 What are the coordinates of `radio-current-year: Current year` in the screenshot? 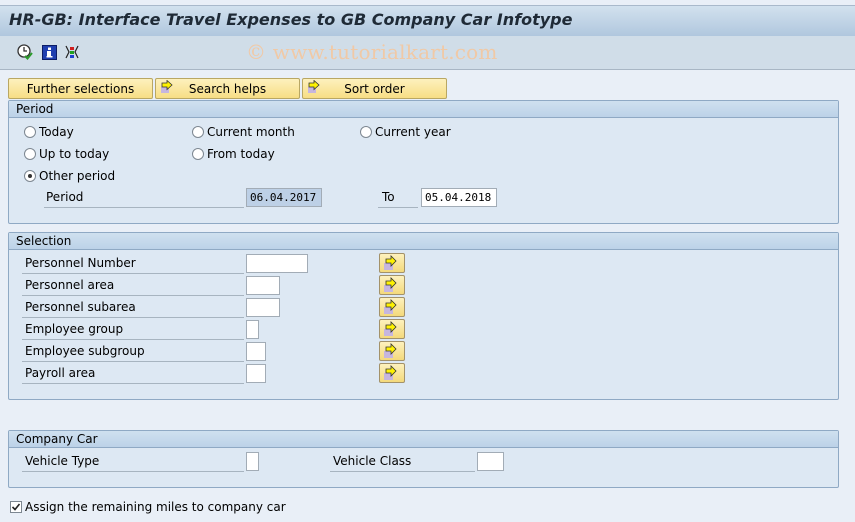 It's located at (405, 132).